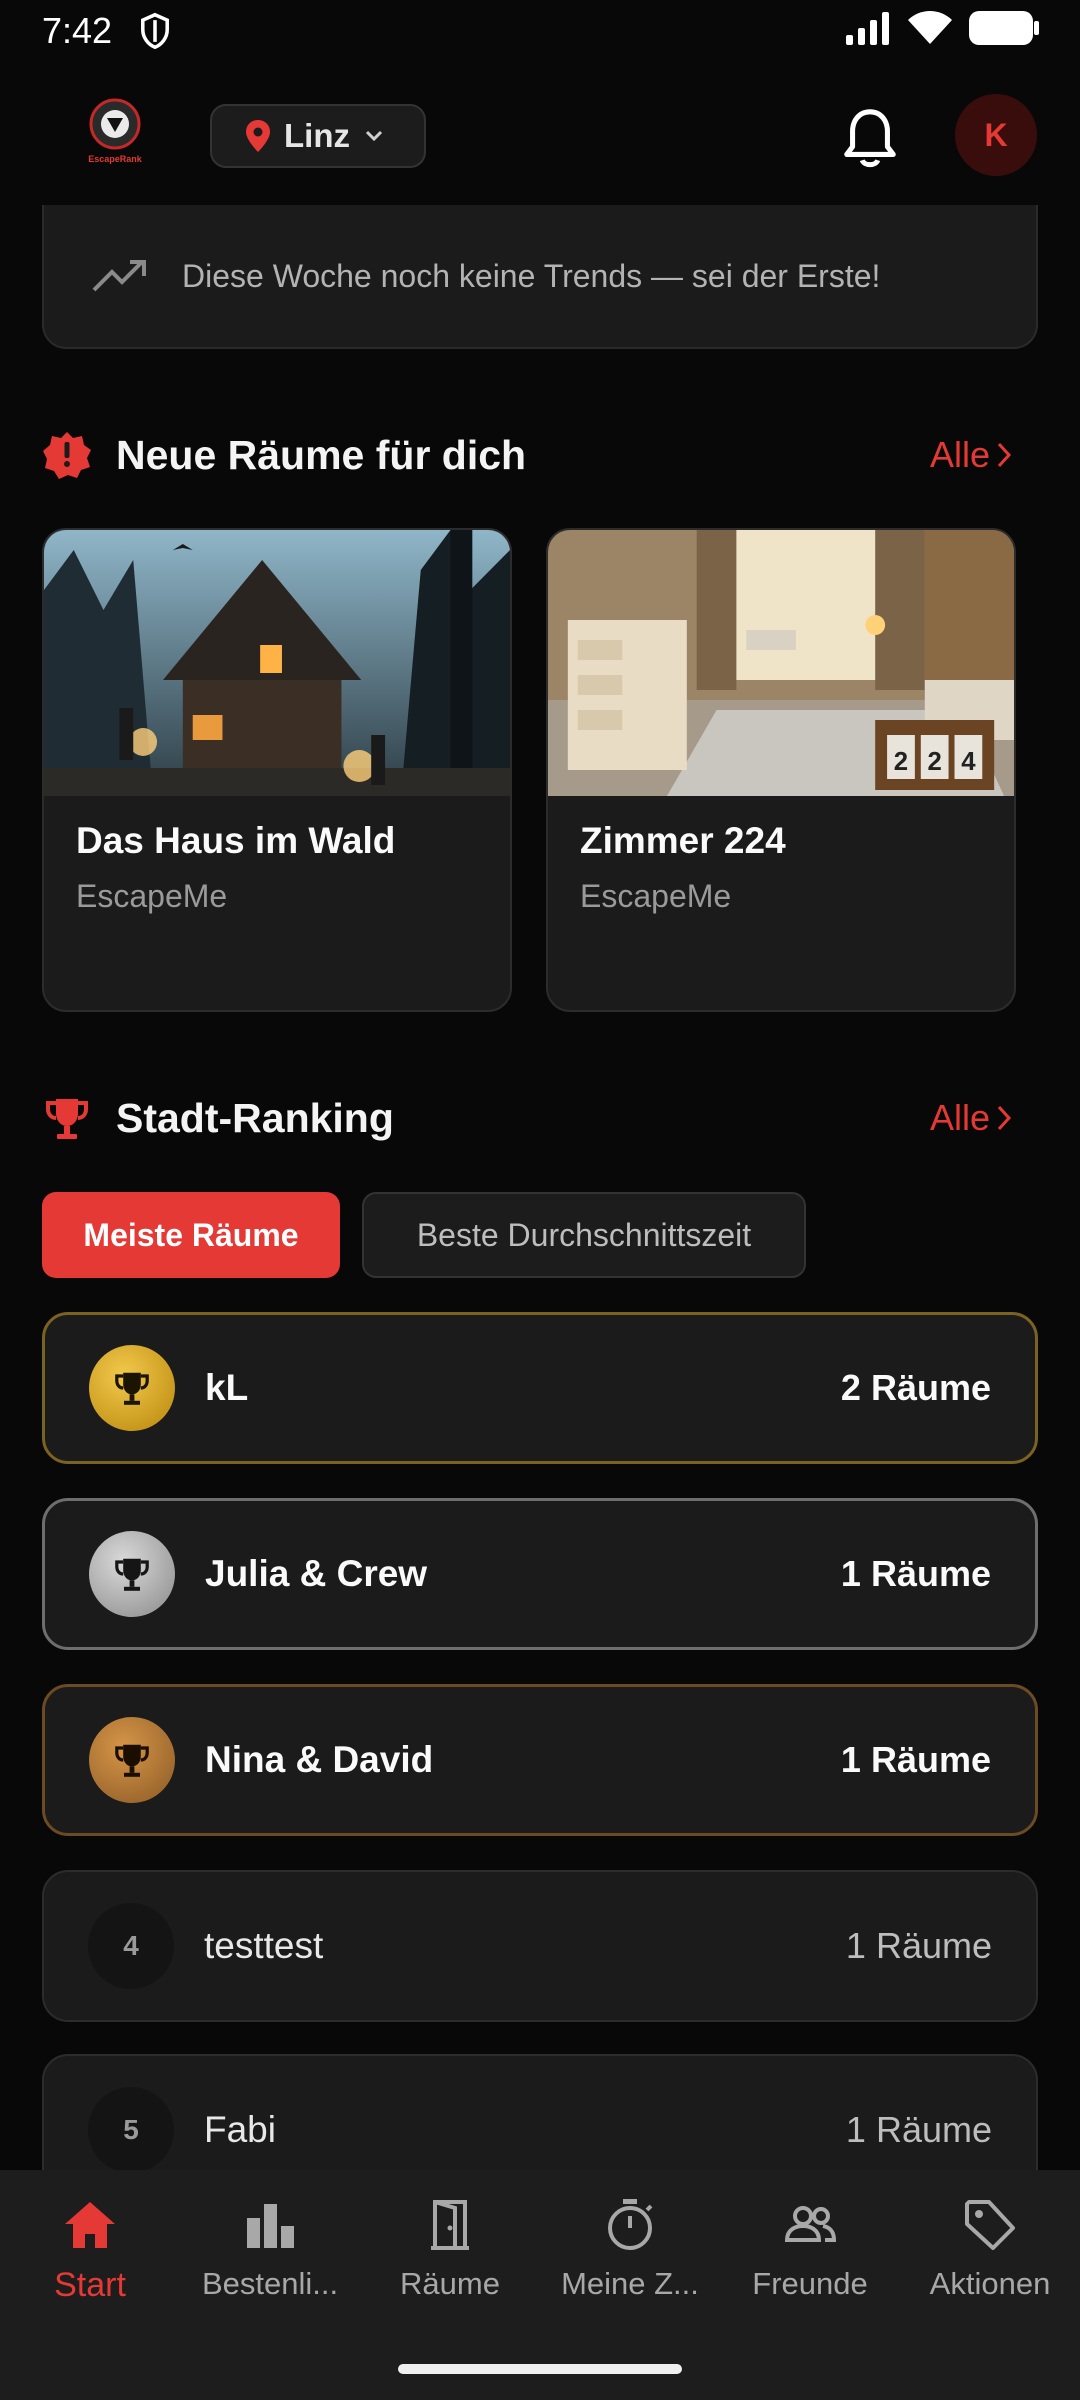 The height and width of the screenshot is (2400, 1080). Describe the element at coordinates (90, 2225) in the screenshot. I see `home-icon` at that location.